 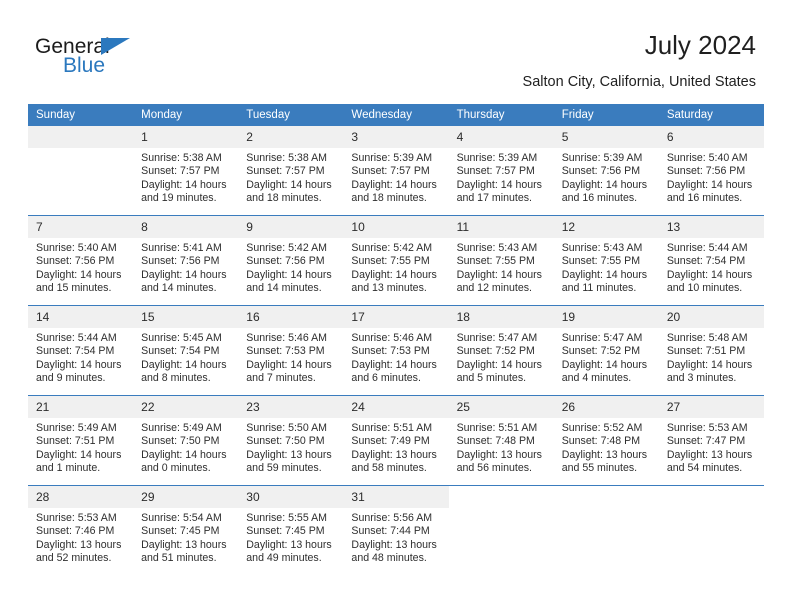 I want to click on day-info-daylight: and 18 minutes., so click(x=284, y=198).